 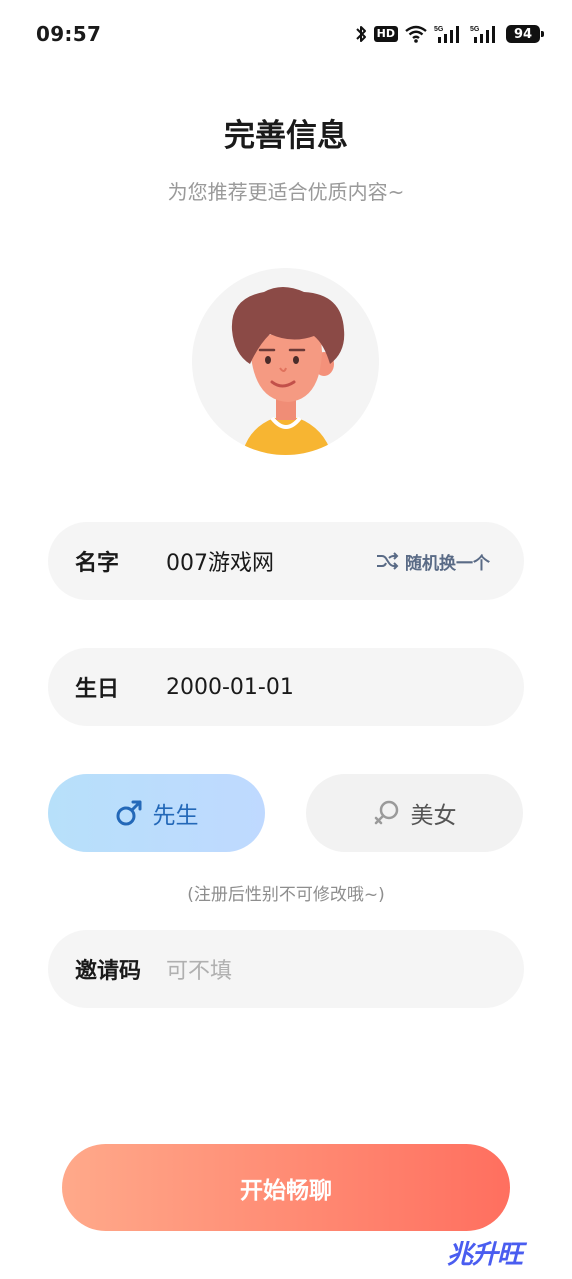 I want to click on female-icon, so click(x=387, y=813).